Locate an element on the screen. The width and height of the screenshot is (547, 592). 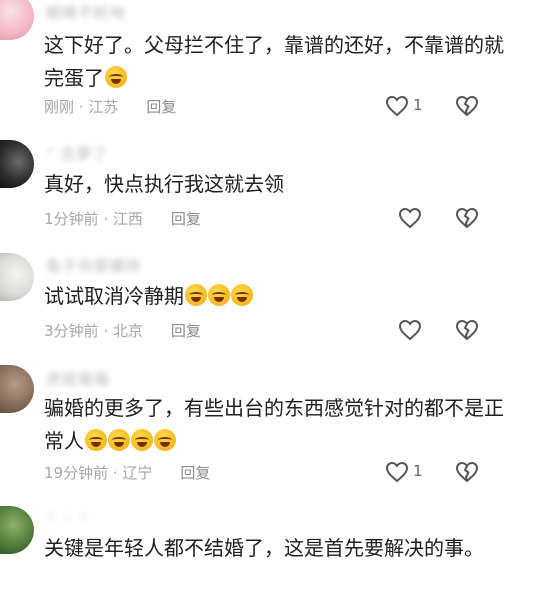
username: “ 吉萝了 is located at coordinates (77, 153).